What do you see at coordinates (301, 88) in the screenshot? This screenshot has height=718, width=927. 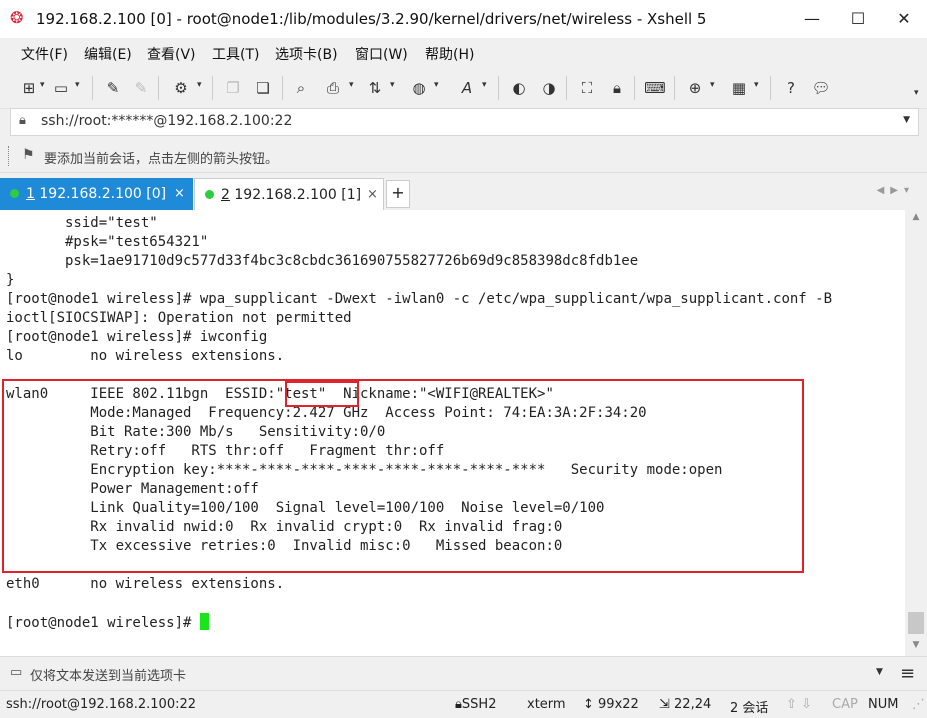 I see `find-icon: ⌕` at bounding box center [301, 88].